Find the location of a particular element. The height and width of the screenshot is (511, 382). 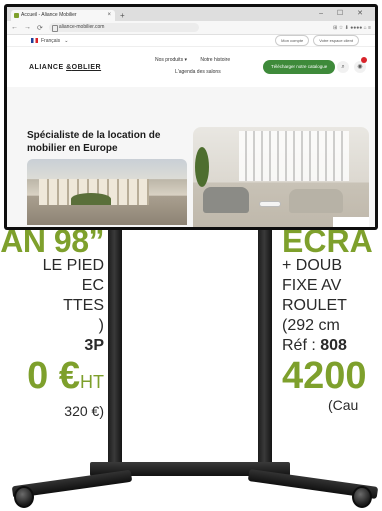

product-left-price-value: 0 € is located at coordinates (53, 376).